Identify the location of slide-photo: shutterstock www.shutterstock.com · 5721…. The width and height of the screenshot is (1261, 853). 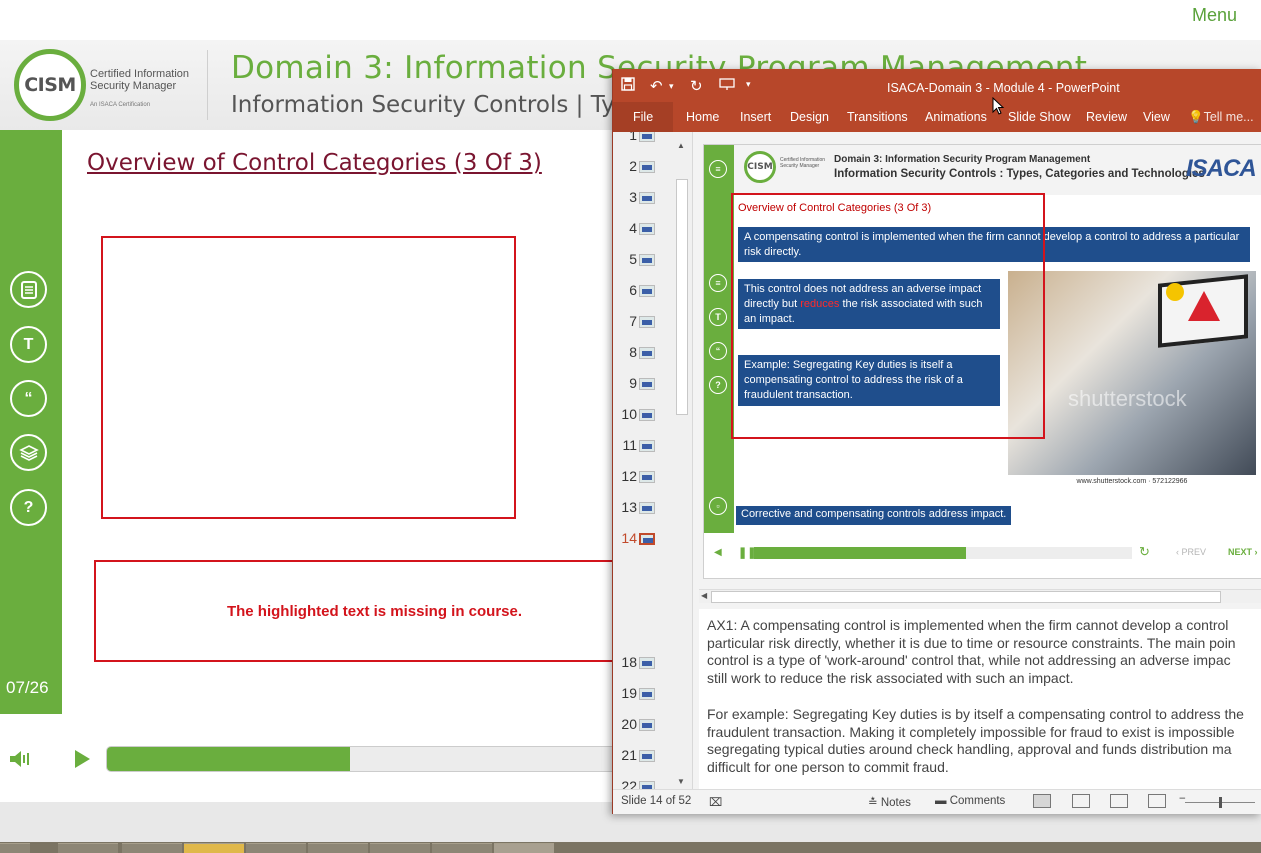
(1132, 380).